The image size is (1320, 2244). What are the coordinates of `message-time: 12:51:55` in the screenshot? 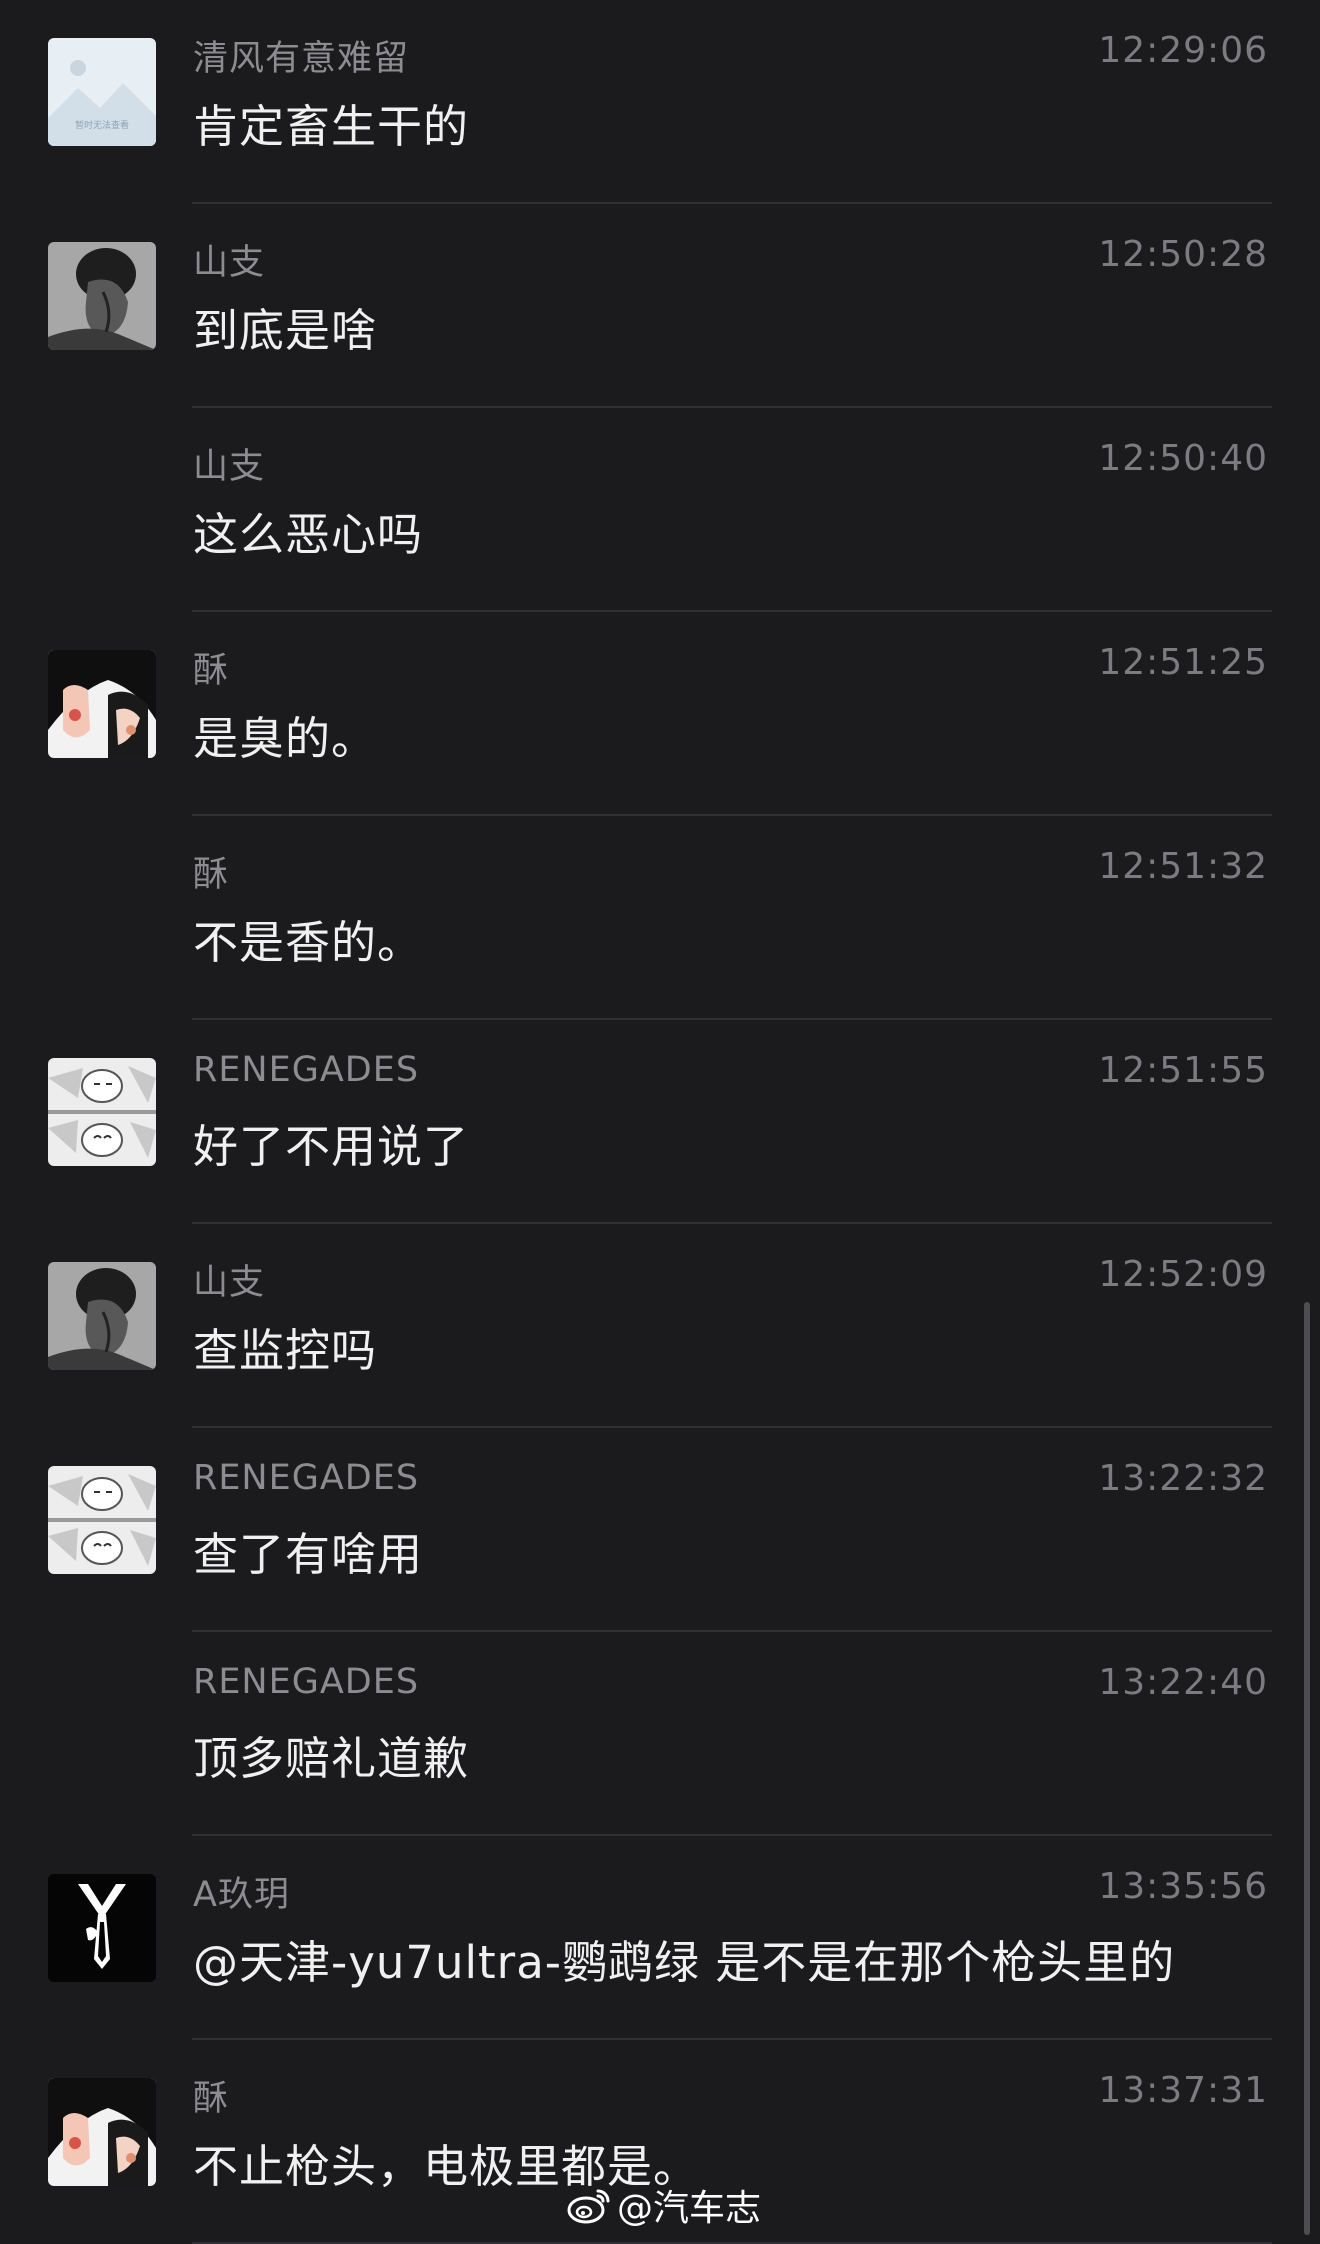 It's located at (1183, 1070).